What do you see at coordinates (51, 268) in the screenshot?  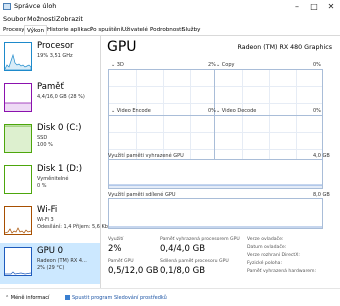 I see `sidebar-item-detail: 2% (29 °C)` at bounding box center [51, 268].